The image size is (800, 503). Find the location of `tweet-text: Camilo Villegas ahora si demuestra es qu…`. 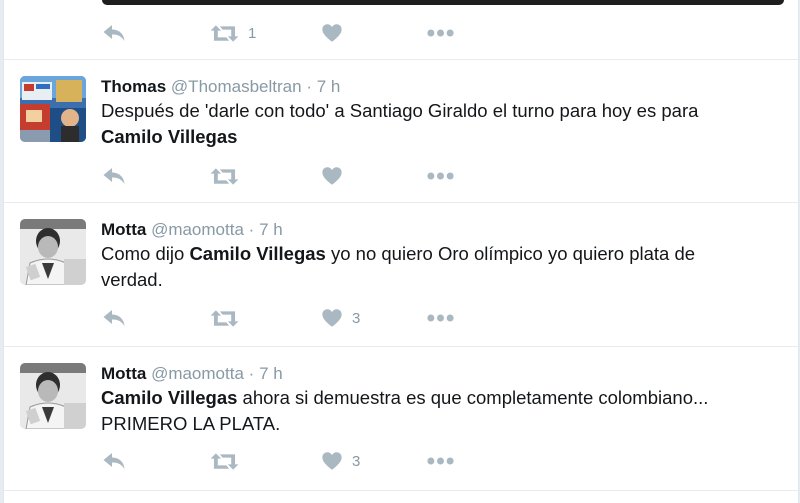

tweet-text: Camilo Villegas ahora si demuestra es qu… is located at coordinates (431, 410).